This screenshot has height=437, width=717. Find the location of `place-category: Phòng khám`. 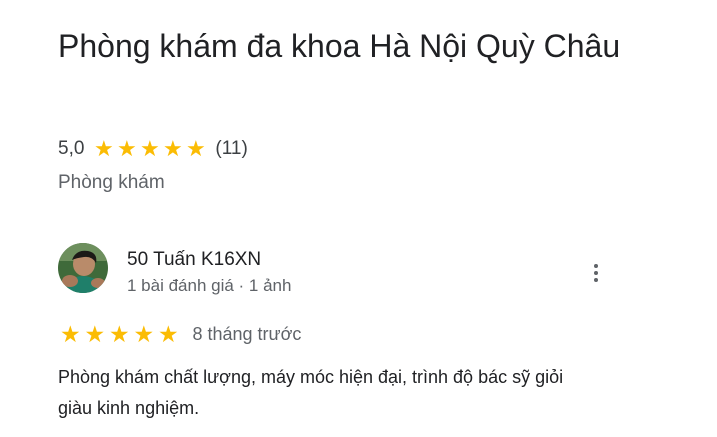

place-category: Phòng khám is located at coordinates (111, 183).